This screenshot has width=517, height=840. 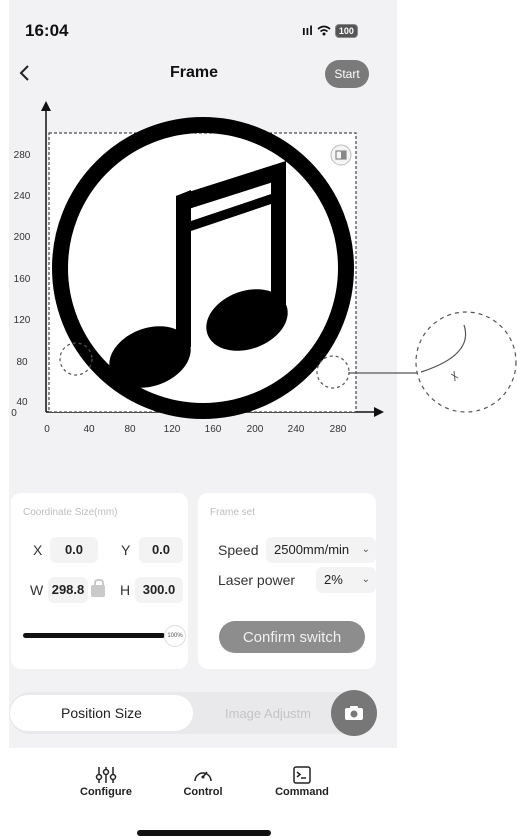 What do you see at coordinates (338, 429) in the screenshot?
I see `x-tick-label: 280` at bounding box center [338, 429].